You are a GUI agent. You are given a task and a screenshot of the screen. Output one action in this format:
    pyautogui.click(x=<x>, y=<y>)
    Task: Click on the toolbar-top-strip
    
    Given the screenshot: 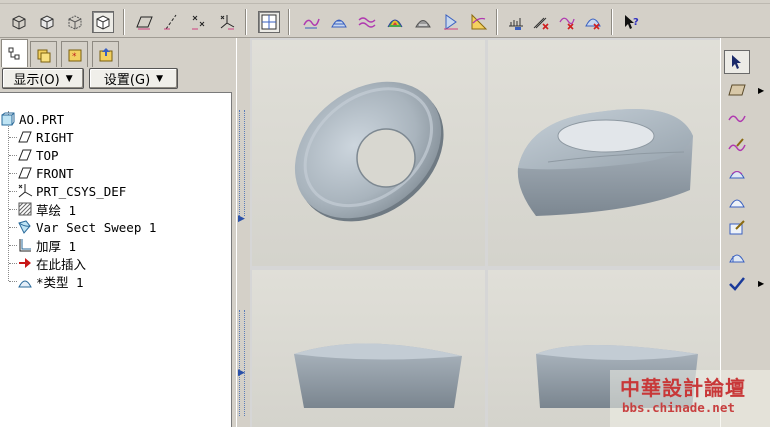 What is the action you would take?
    pyautogui.click(x=385, y=2)
    